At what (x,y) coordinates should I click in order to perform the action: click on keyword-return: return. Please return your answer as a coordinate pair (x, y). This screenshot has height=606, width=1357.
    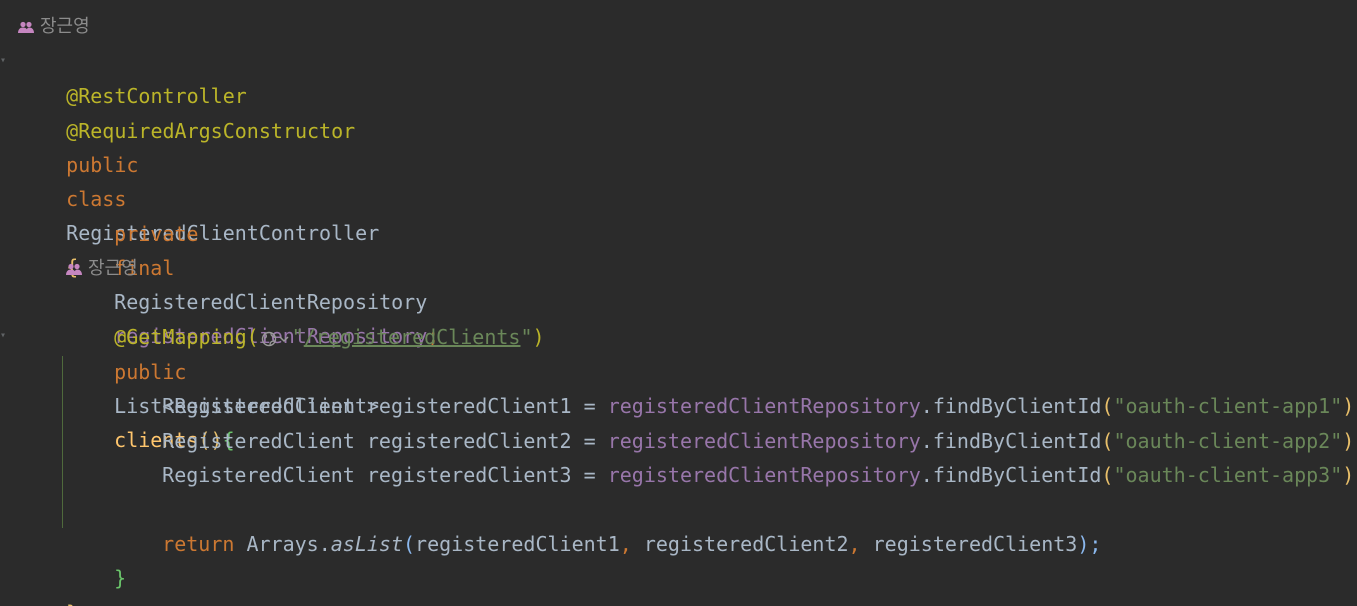
    Looking at the image, I should click on (198, 544).